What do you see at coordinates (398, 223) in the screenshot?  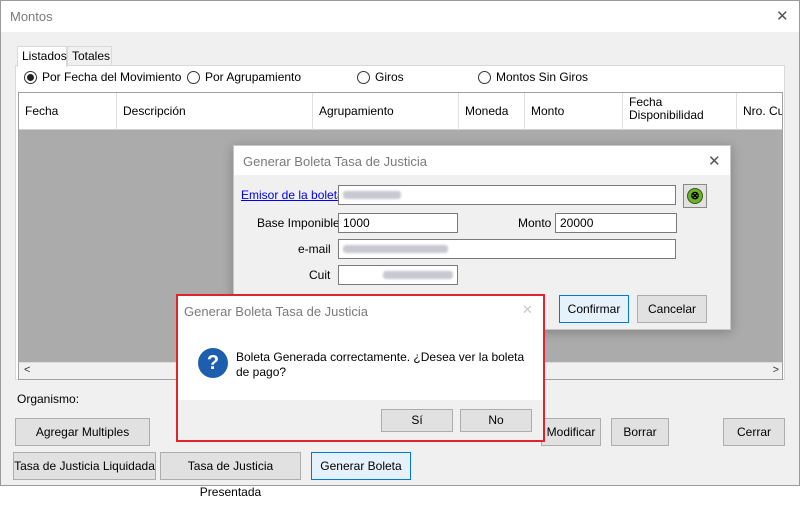 I see `base-imponible-field: 1000` at bounding box center [398, 223].